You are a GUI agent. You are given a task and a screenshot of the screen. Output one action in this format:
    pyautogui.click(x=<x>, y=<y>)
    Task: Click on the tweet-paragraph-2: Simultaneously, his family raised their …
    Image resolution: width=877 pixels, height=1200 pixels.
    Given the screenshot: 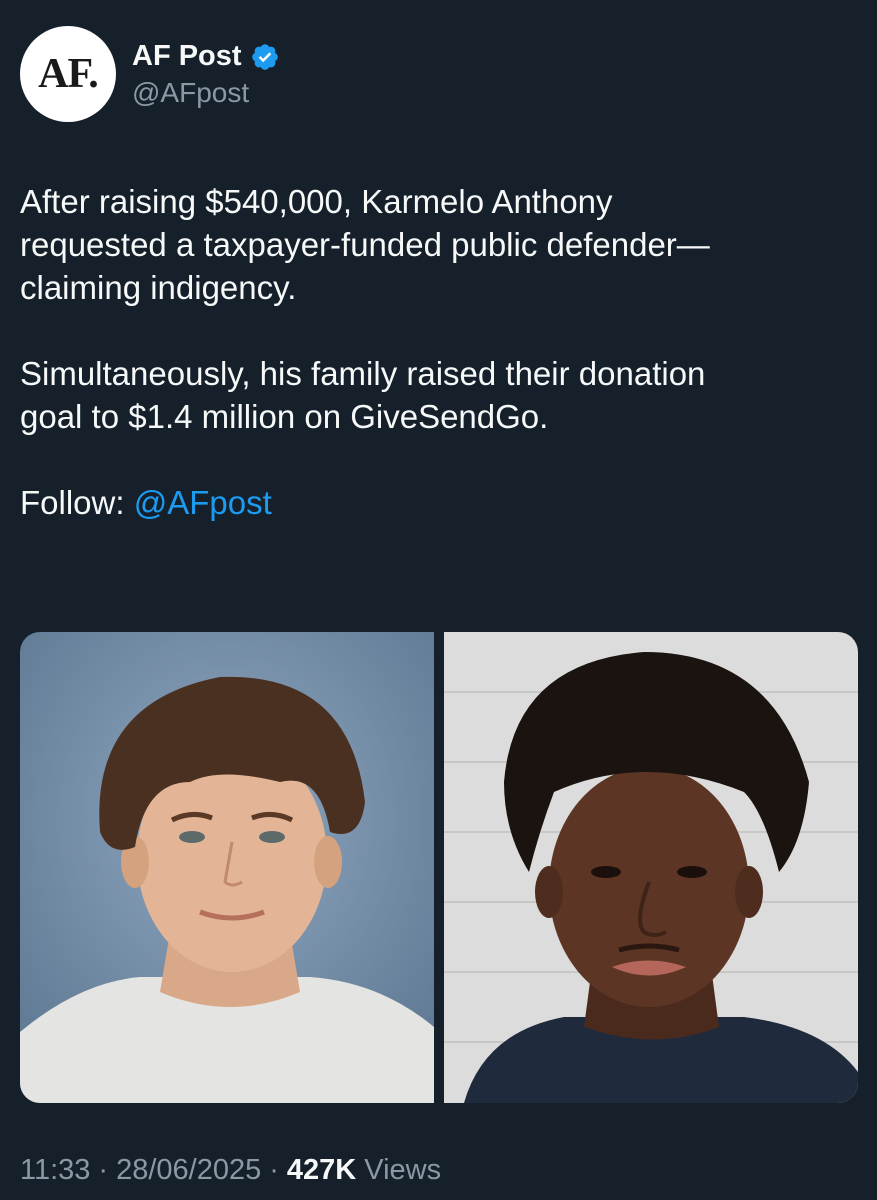 What is the action you would take?
    pyautogui.click(x=363, y=395)
    